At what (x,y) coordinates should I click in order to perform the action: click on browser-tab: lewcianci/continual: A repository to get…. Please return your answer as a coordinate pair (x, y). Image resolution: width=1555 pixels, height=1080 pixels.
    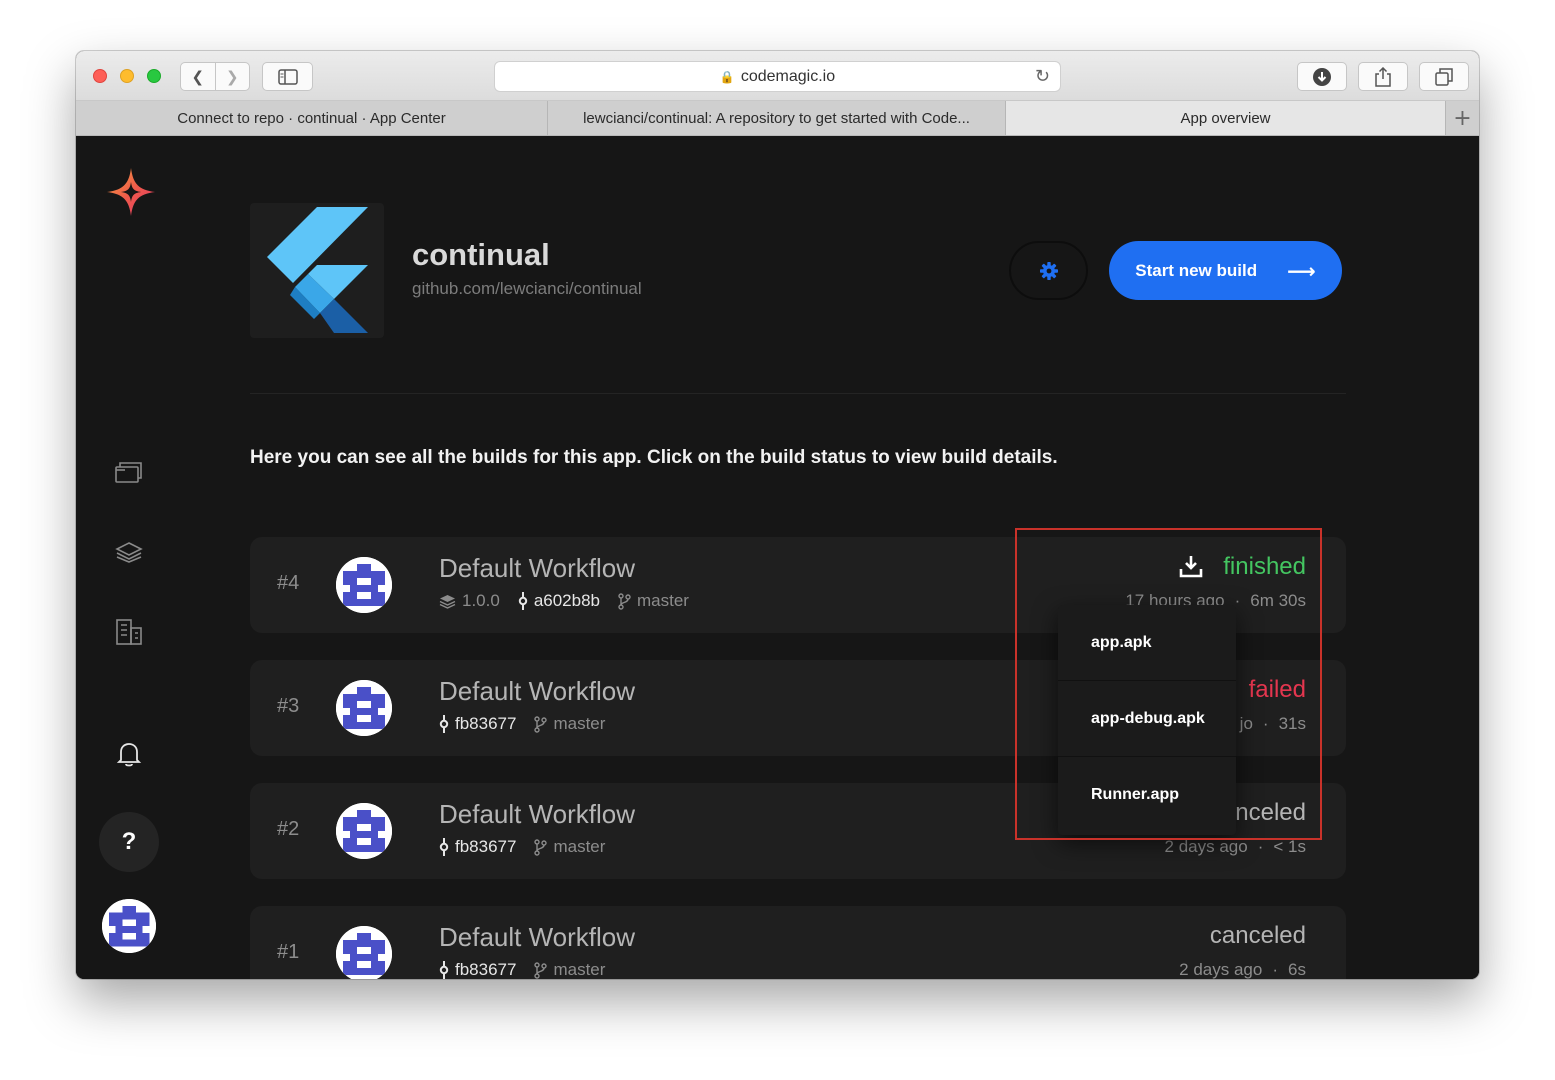
    Looking at the image, I should click on (777, 118).